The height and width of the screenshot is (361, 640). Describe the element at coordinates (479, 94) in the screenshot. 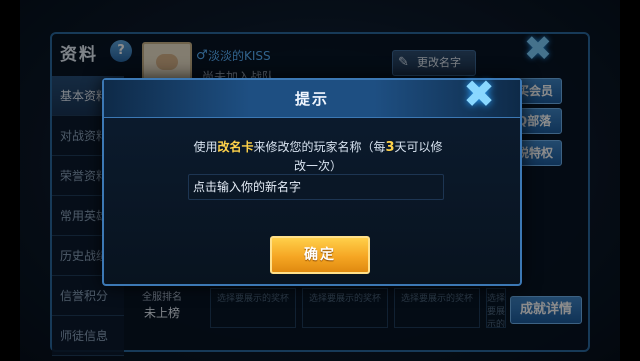

I see `dialog-close-icon: ✖` at that location.